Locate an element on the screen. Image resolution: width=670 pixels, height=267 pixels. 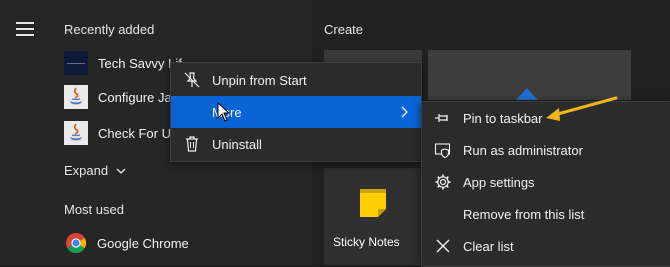
shield-admin-icon is located at coordinates (443, 150).